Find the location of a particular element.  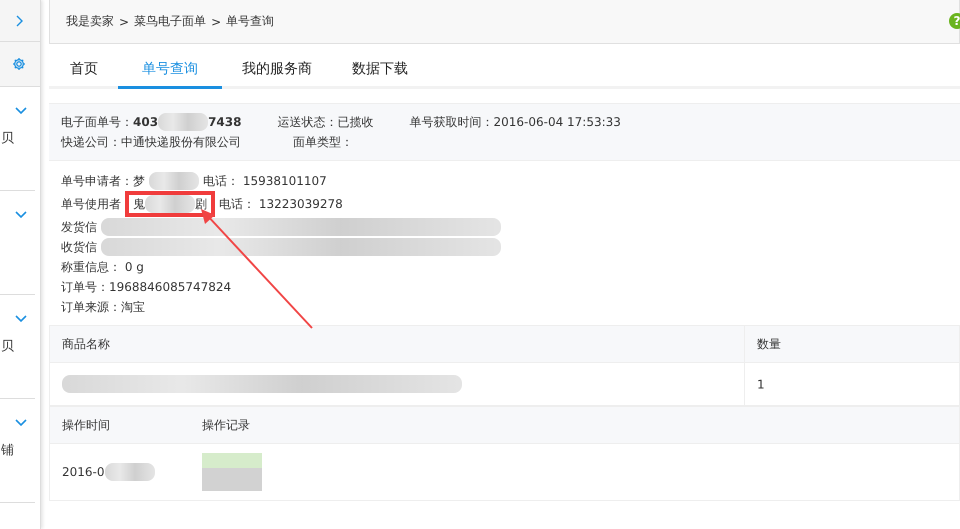

detail-text: 单号申请者：梦 is located at coordinates (103, 181).